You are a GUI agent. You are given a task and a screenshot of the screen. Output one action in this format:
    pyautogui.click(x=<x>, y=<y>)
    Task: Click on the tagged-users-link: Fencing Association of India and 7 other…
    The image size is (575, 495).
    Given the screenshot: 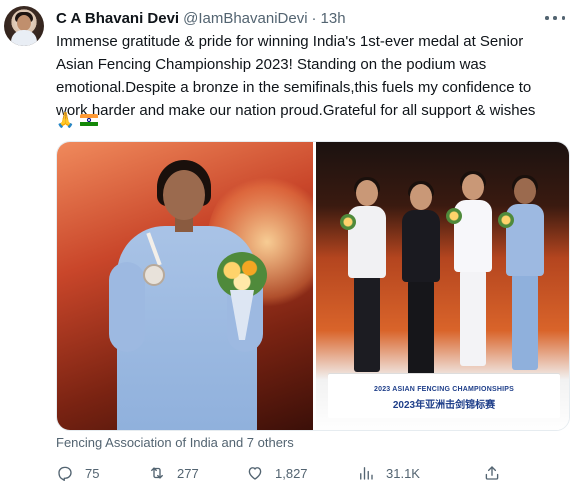 What is the action you would take?
    pyautogui.click(x=175, y=442)
    